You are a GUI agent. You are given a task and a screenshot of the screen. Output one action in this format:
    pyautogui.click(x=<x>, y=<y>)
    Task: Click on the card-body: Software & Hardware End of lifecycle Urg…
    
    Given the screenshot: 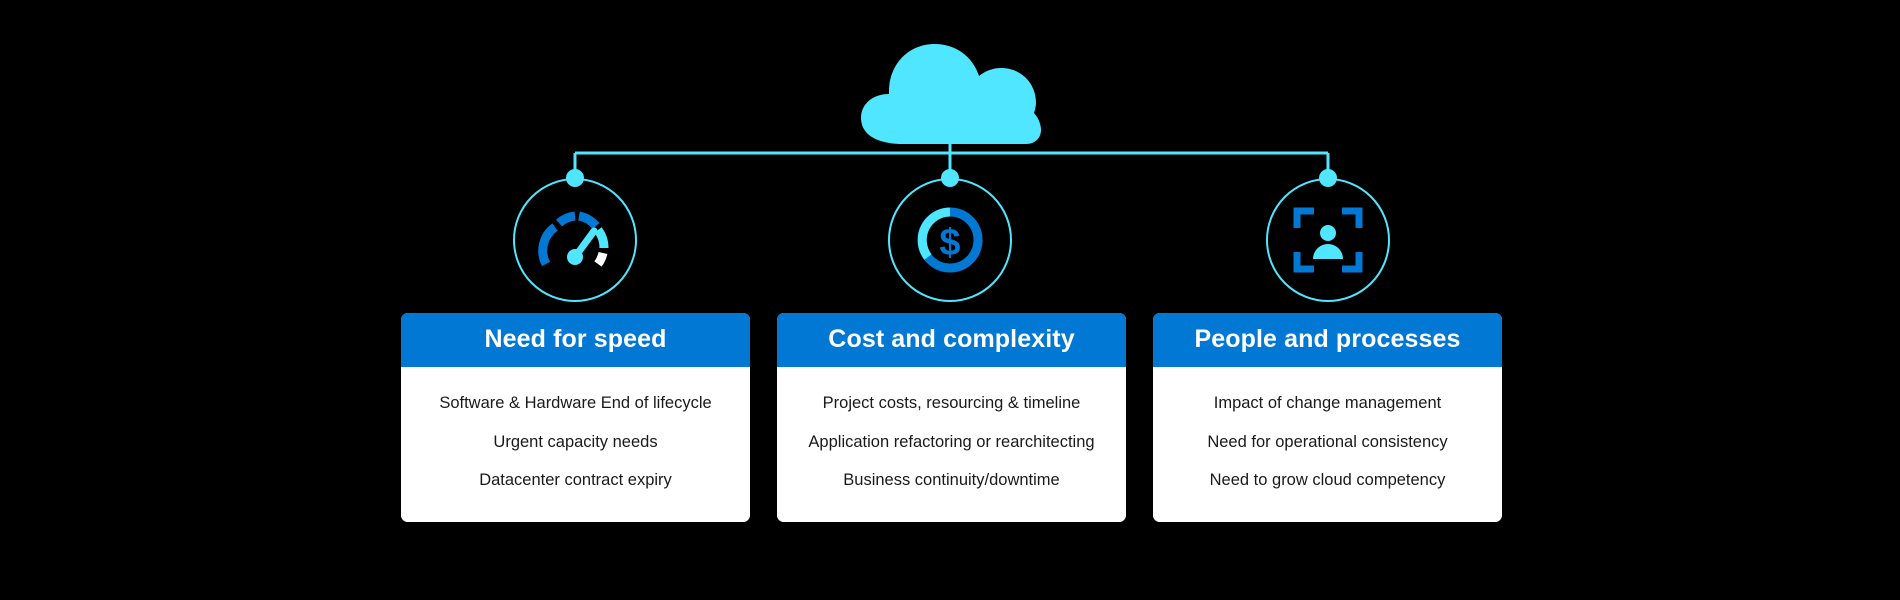 What is the action you would take?
    pyautogui.click(x=575, y=444)
    